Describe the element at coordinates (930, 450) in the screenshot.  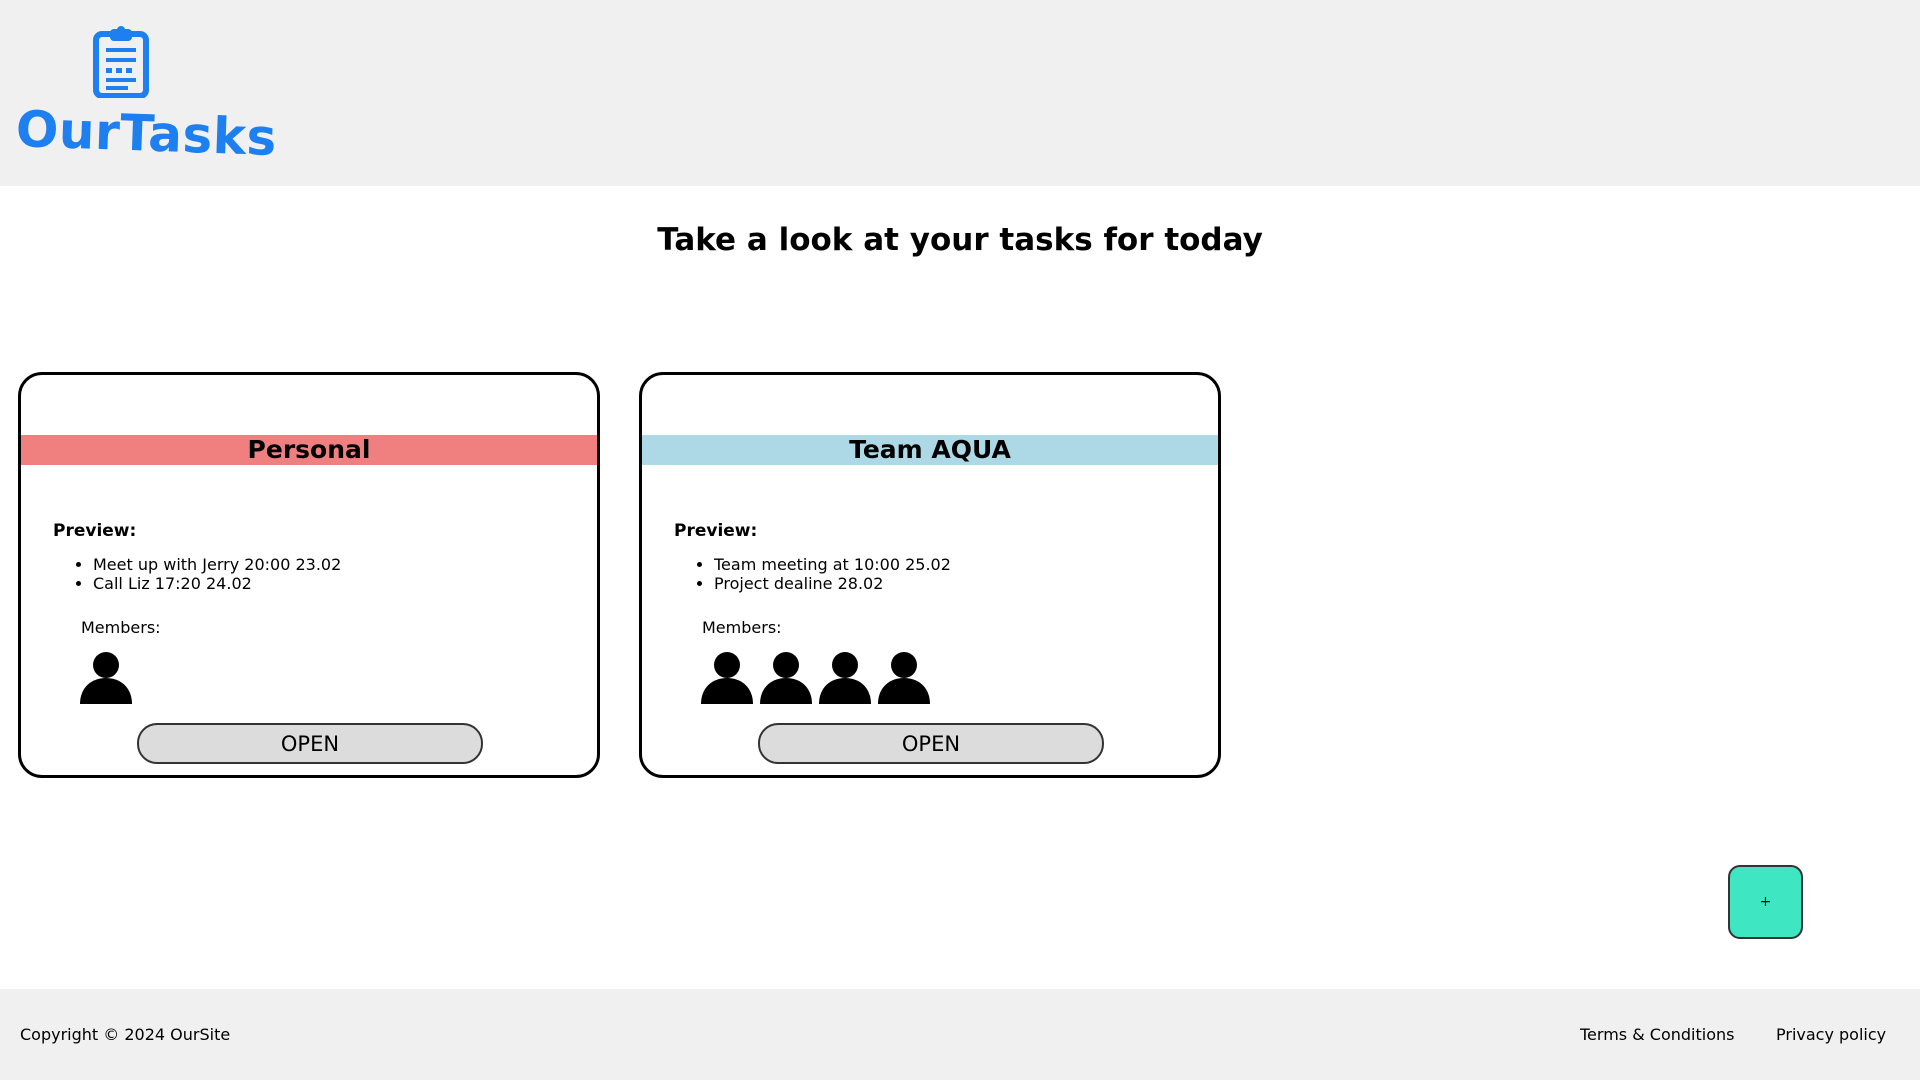
I see `card-title: Team AQUA` at that location.